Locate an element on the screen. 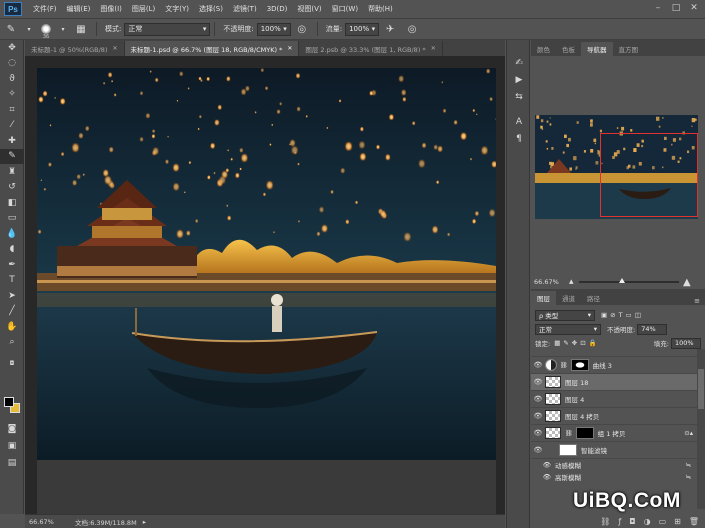 The height and width of the screenshot is (528, 705). healing-brush-tool-icon: ✚ is located at coordinates (12, 141).